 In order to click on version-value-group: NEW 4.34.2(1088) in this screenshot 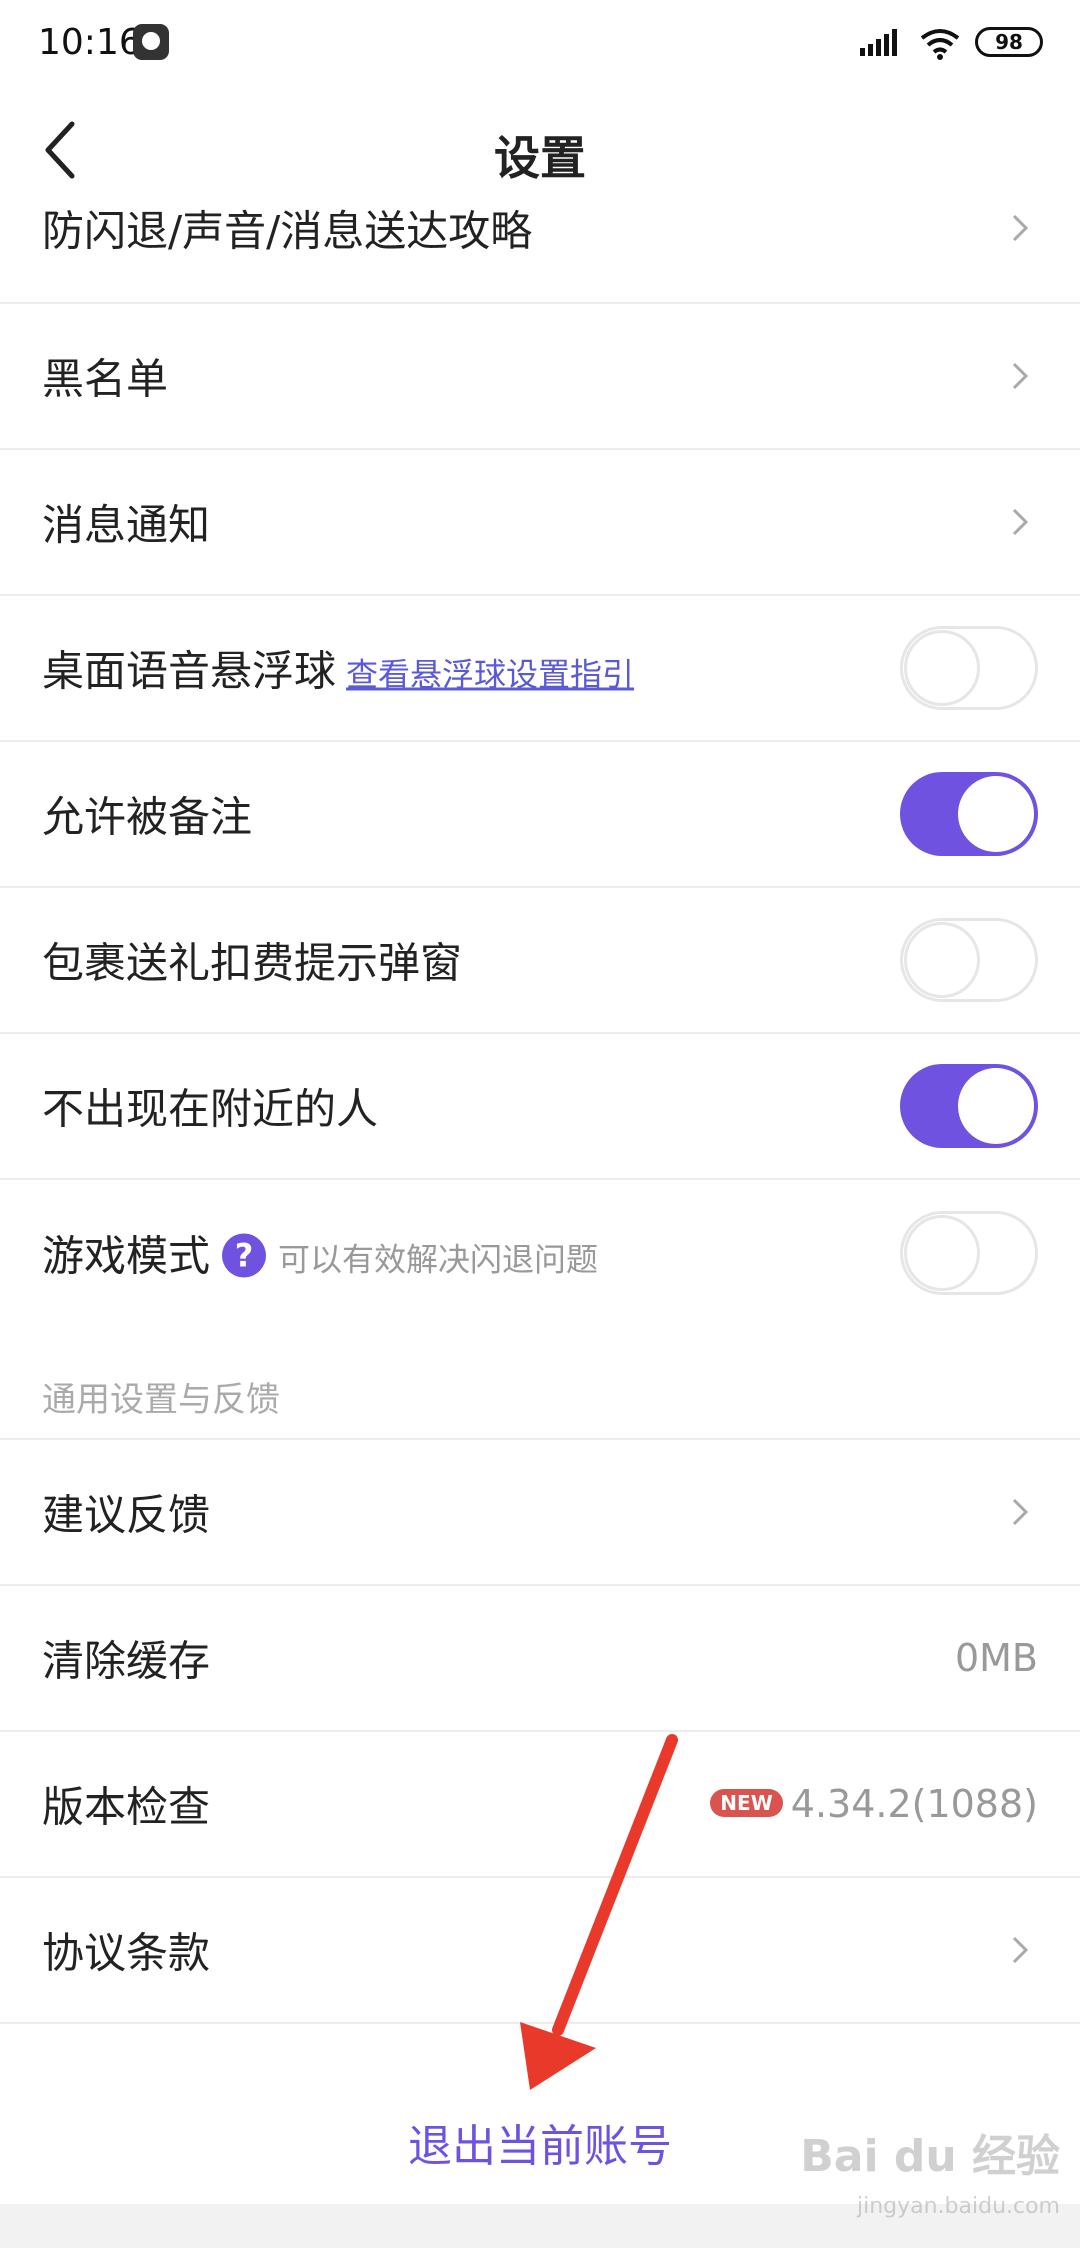, I will do `click(874, 1804)`.